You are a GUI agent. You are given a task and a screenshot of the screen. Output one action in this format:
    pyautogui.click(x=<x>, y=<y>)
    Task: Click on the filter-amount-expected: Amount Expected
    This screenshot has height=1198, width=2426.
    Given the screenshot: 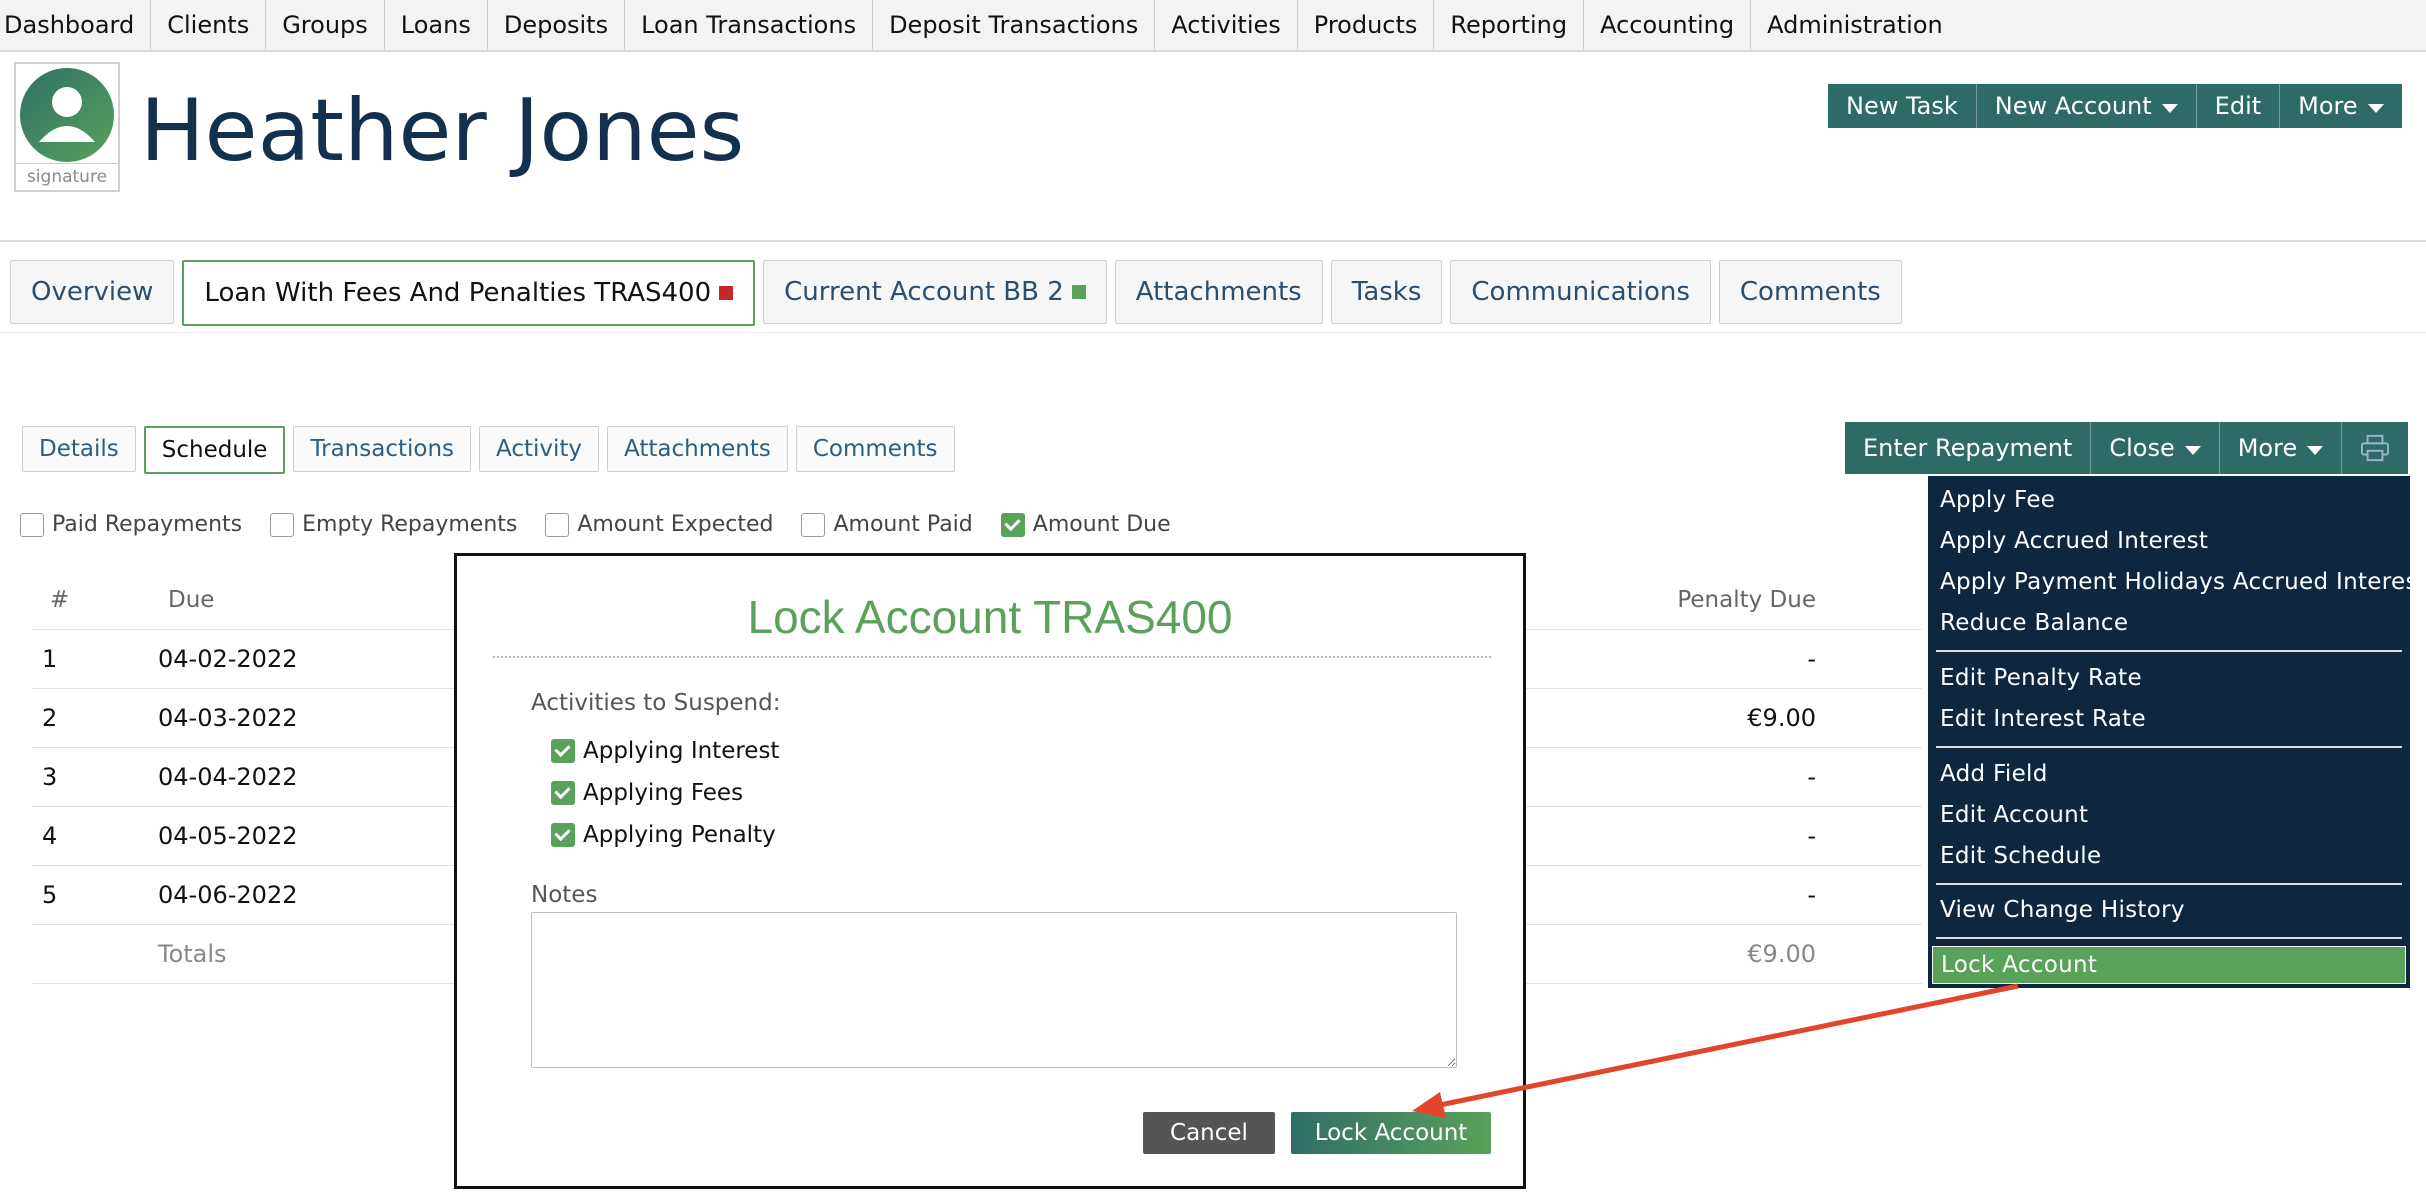 What is the action you would take?
    pyautogui.click(x=659, y=524)
    